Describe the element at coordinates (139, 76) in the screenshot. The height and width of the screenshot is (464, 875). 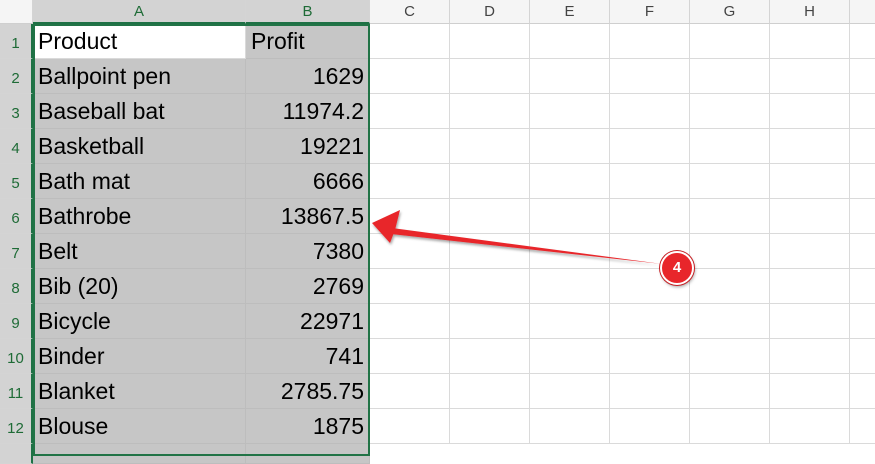
I see `cell-a2: Ballpoint pen` at that location.